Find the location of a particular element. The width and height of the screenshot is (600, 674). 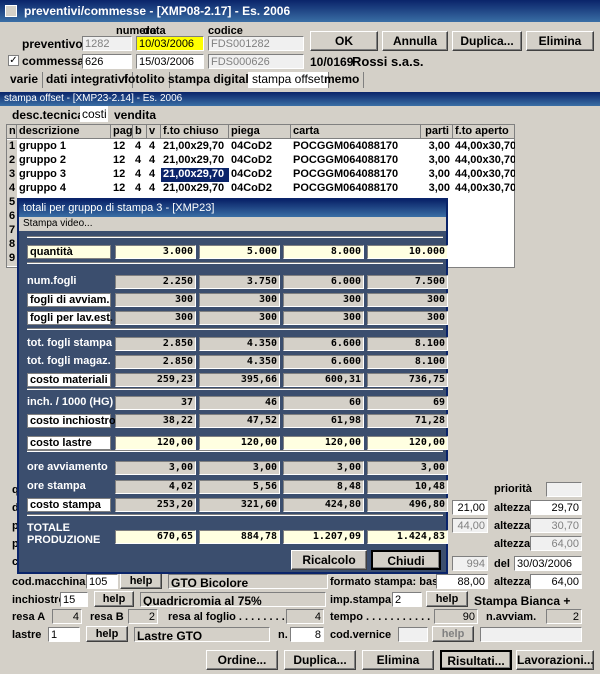

grid-cell: 2 is located at coordinates (12, 161).